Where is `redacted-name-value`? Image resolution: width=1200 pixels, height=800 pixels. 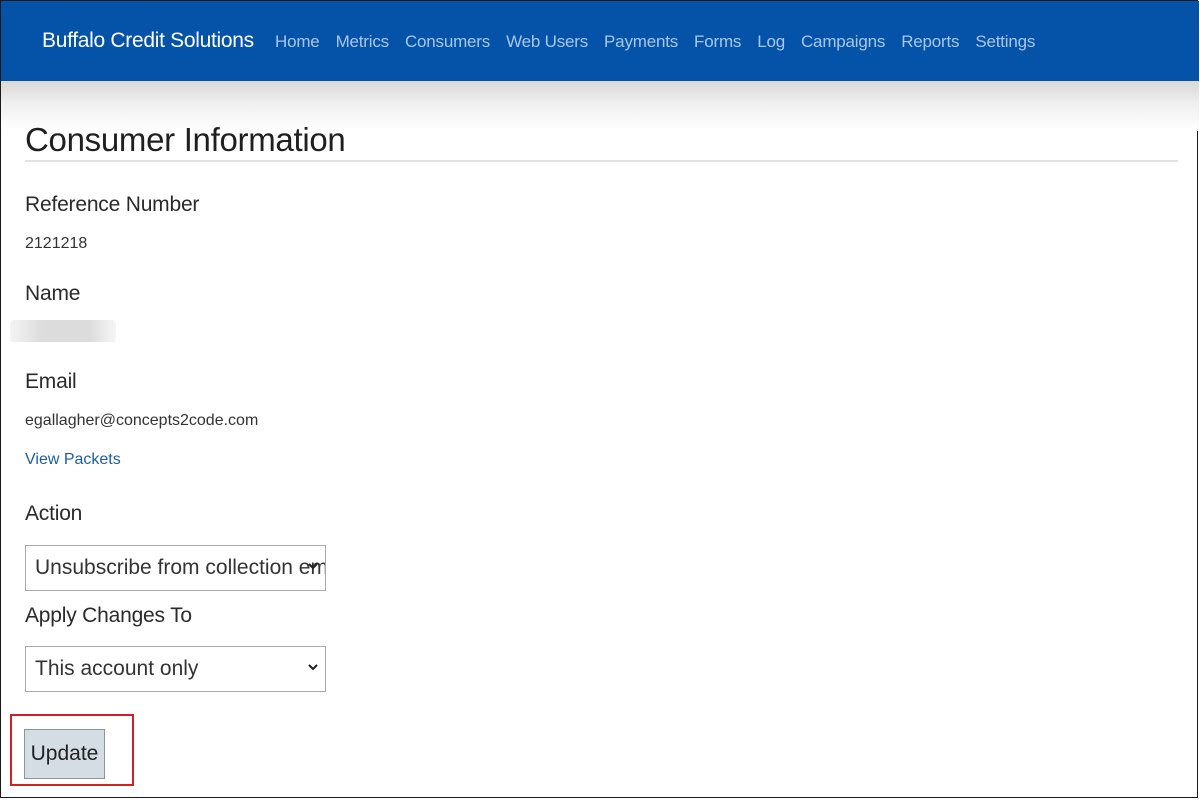
redacted-name-value is located at coordinates (63, 331).